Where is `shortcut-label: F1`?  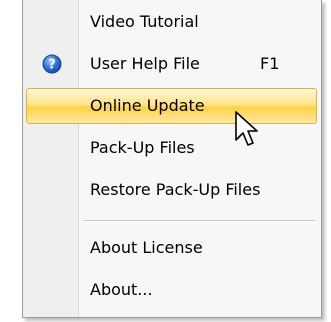 shortcut-label: F1 is located at coordinates (270, 63).